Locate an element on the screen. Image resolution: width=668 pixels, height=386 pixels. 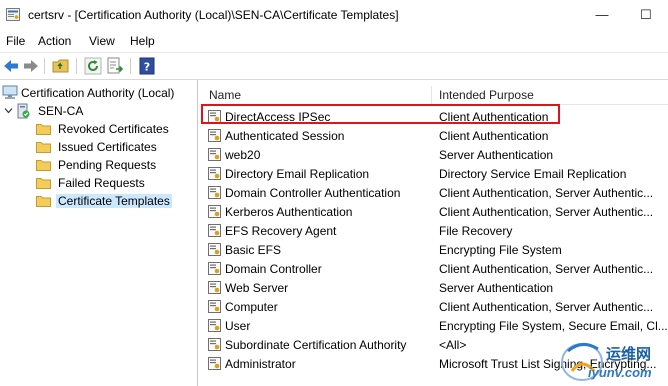
back-arrow-icon is located at coordinates (11, 66).